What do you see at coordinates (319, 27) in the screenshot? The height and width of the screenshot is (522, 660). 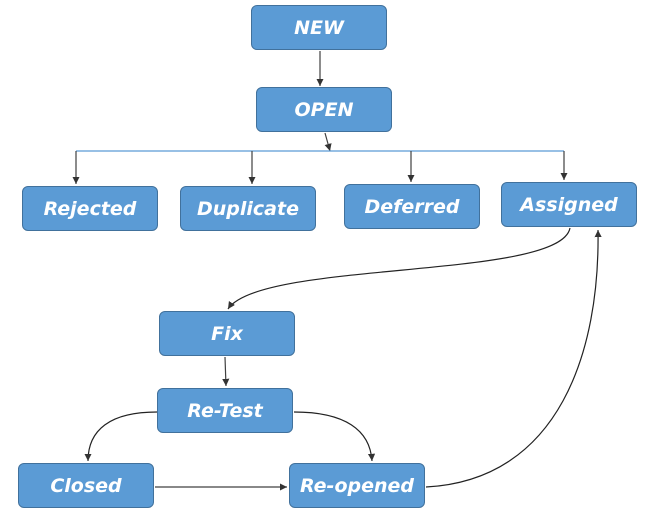 I see `node-new: NEW` at bounding box center [319, 27].